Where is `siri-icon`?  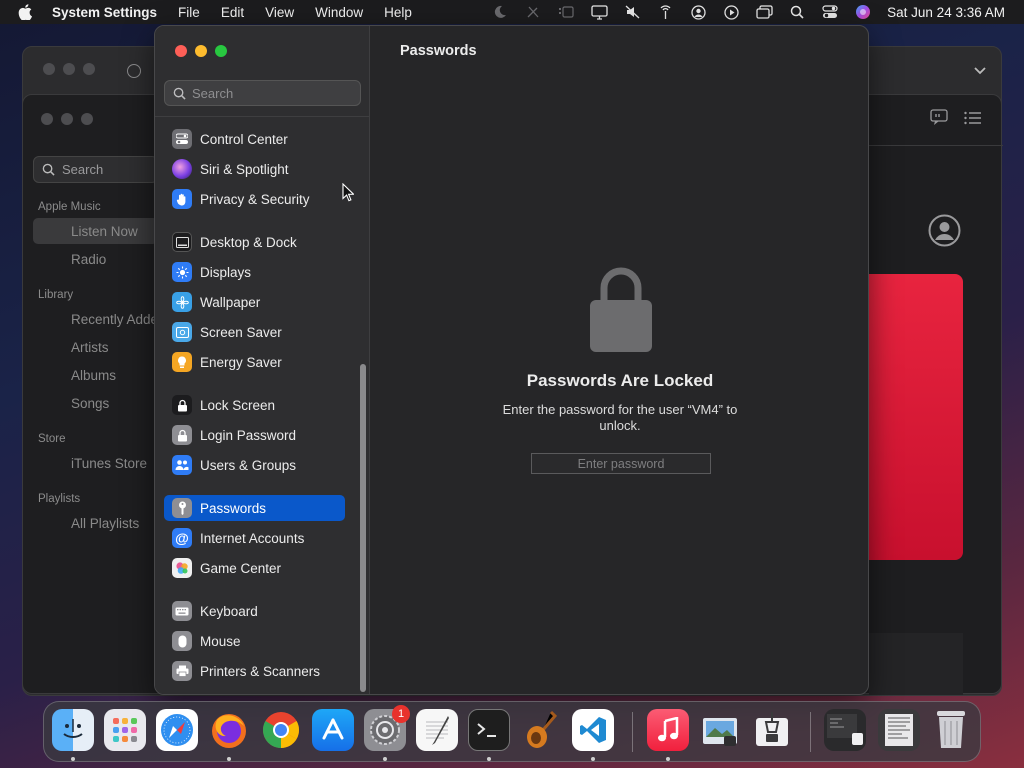
siri-icon is located at coordinates (863, 12).